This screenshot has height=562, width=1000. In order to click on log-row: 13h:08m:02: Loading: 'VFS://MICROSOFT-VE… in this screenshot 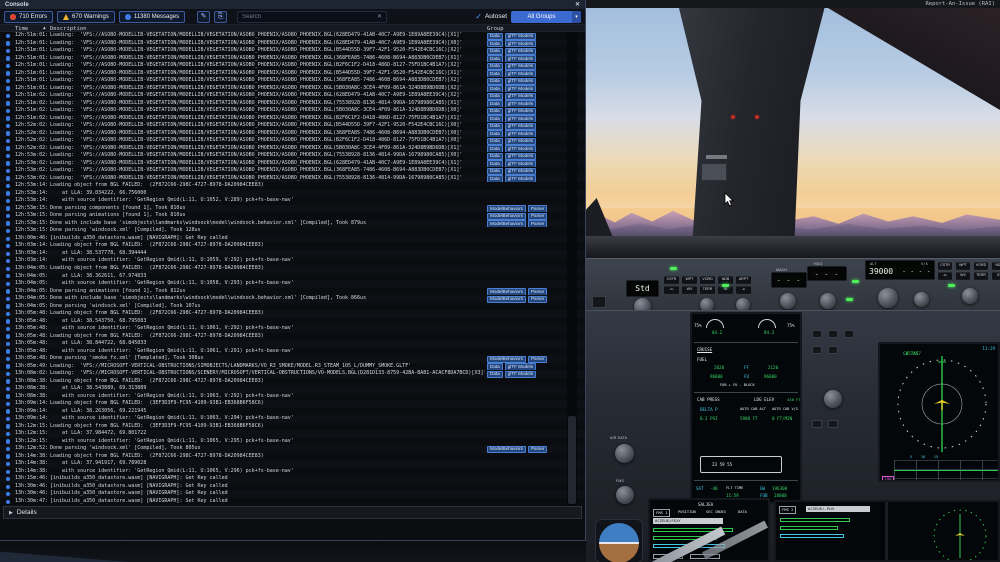, I will do `click(292, 374)`.